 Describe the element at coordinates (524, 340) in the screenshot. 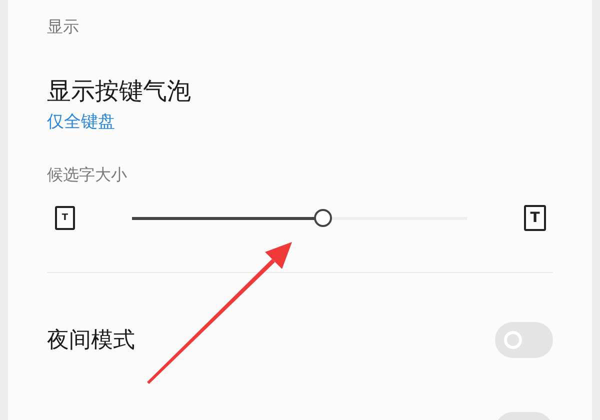

I see `toggle-switch` at that location.